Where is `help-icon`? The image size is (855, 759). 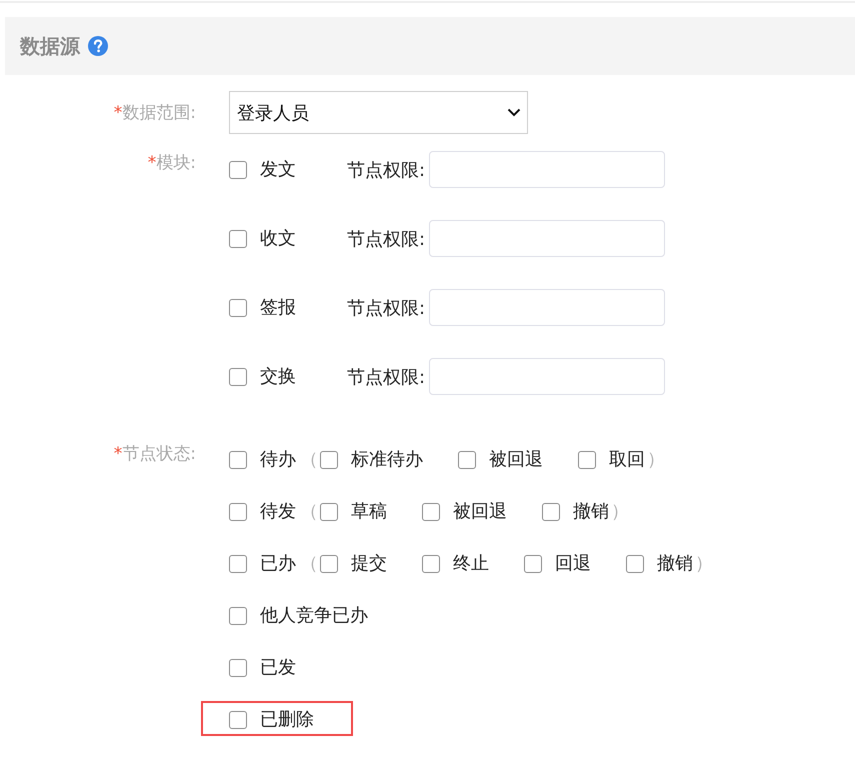 help-icon is located at coordinates (98, 46).